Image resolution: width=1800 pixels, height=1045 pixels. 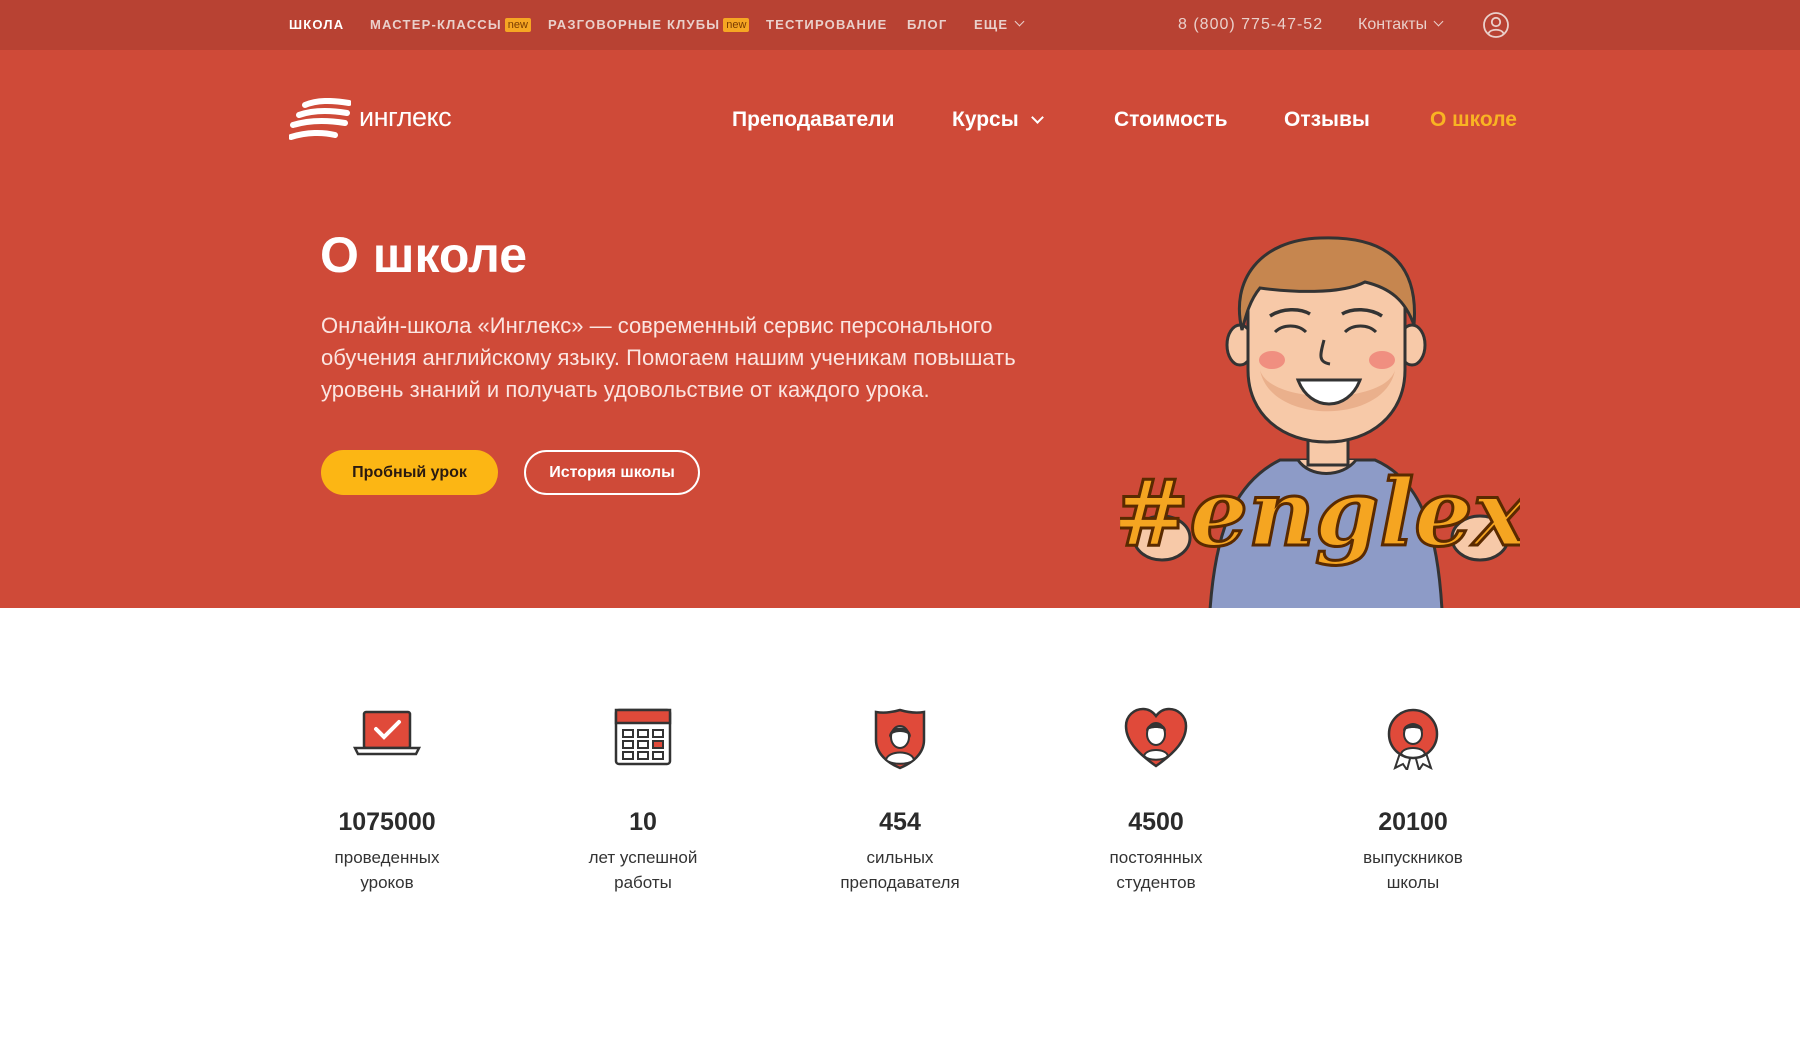 I want to click on user-icon, so click(x=1496, y=25).